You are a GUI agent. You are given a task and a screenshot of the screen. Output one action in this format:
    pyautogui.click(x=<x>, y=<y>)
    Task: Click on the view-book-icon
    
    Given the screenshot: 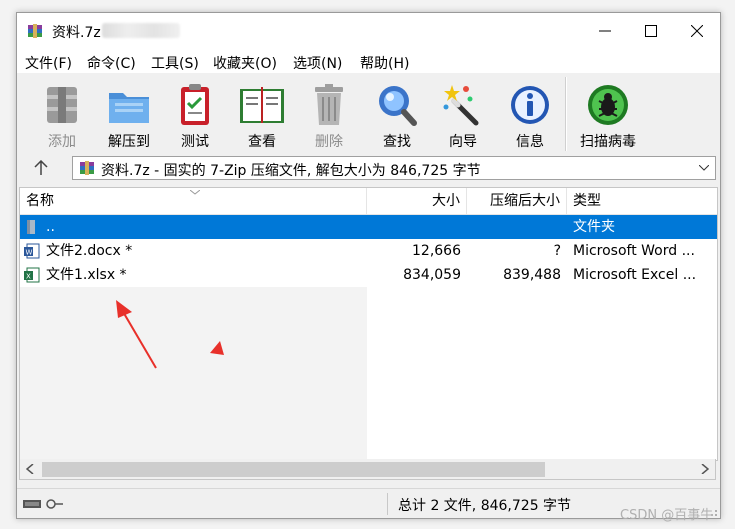 What is the action you would take?
    pyautogui.click(x=262, y=105)
    